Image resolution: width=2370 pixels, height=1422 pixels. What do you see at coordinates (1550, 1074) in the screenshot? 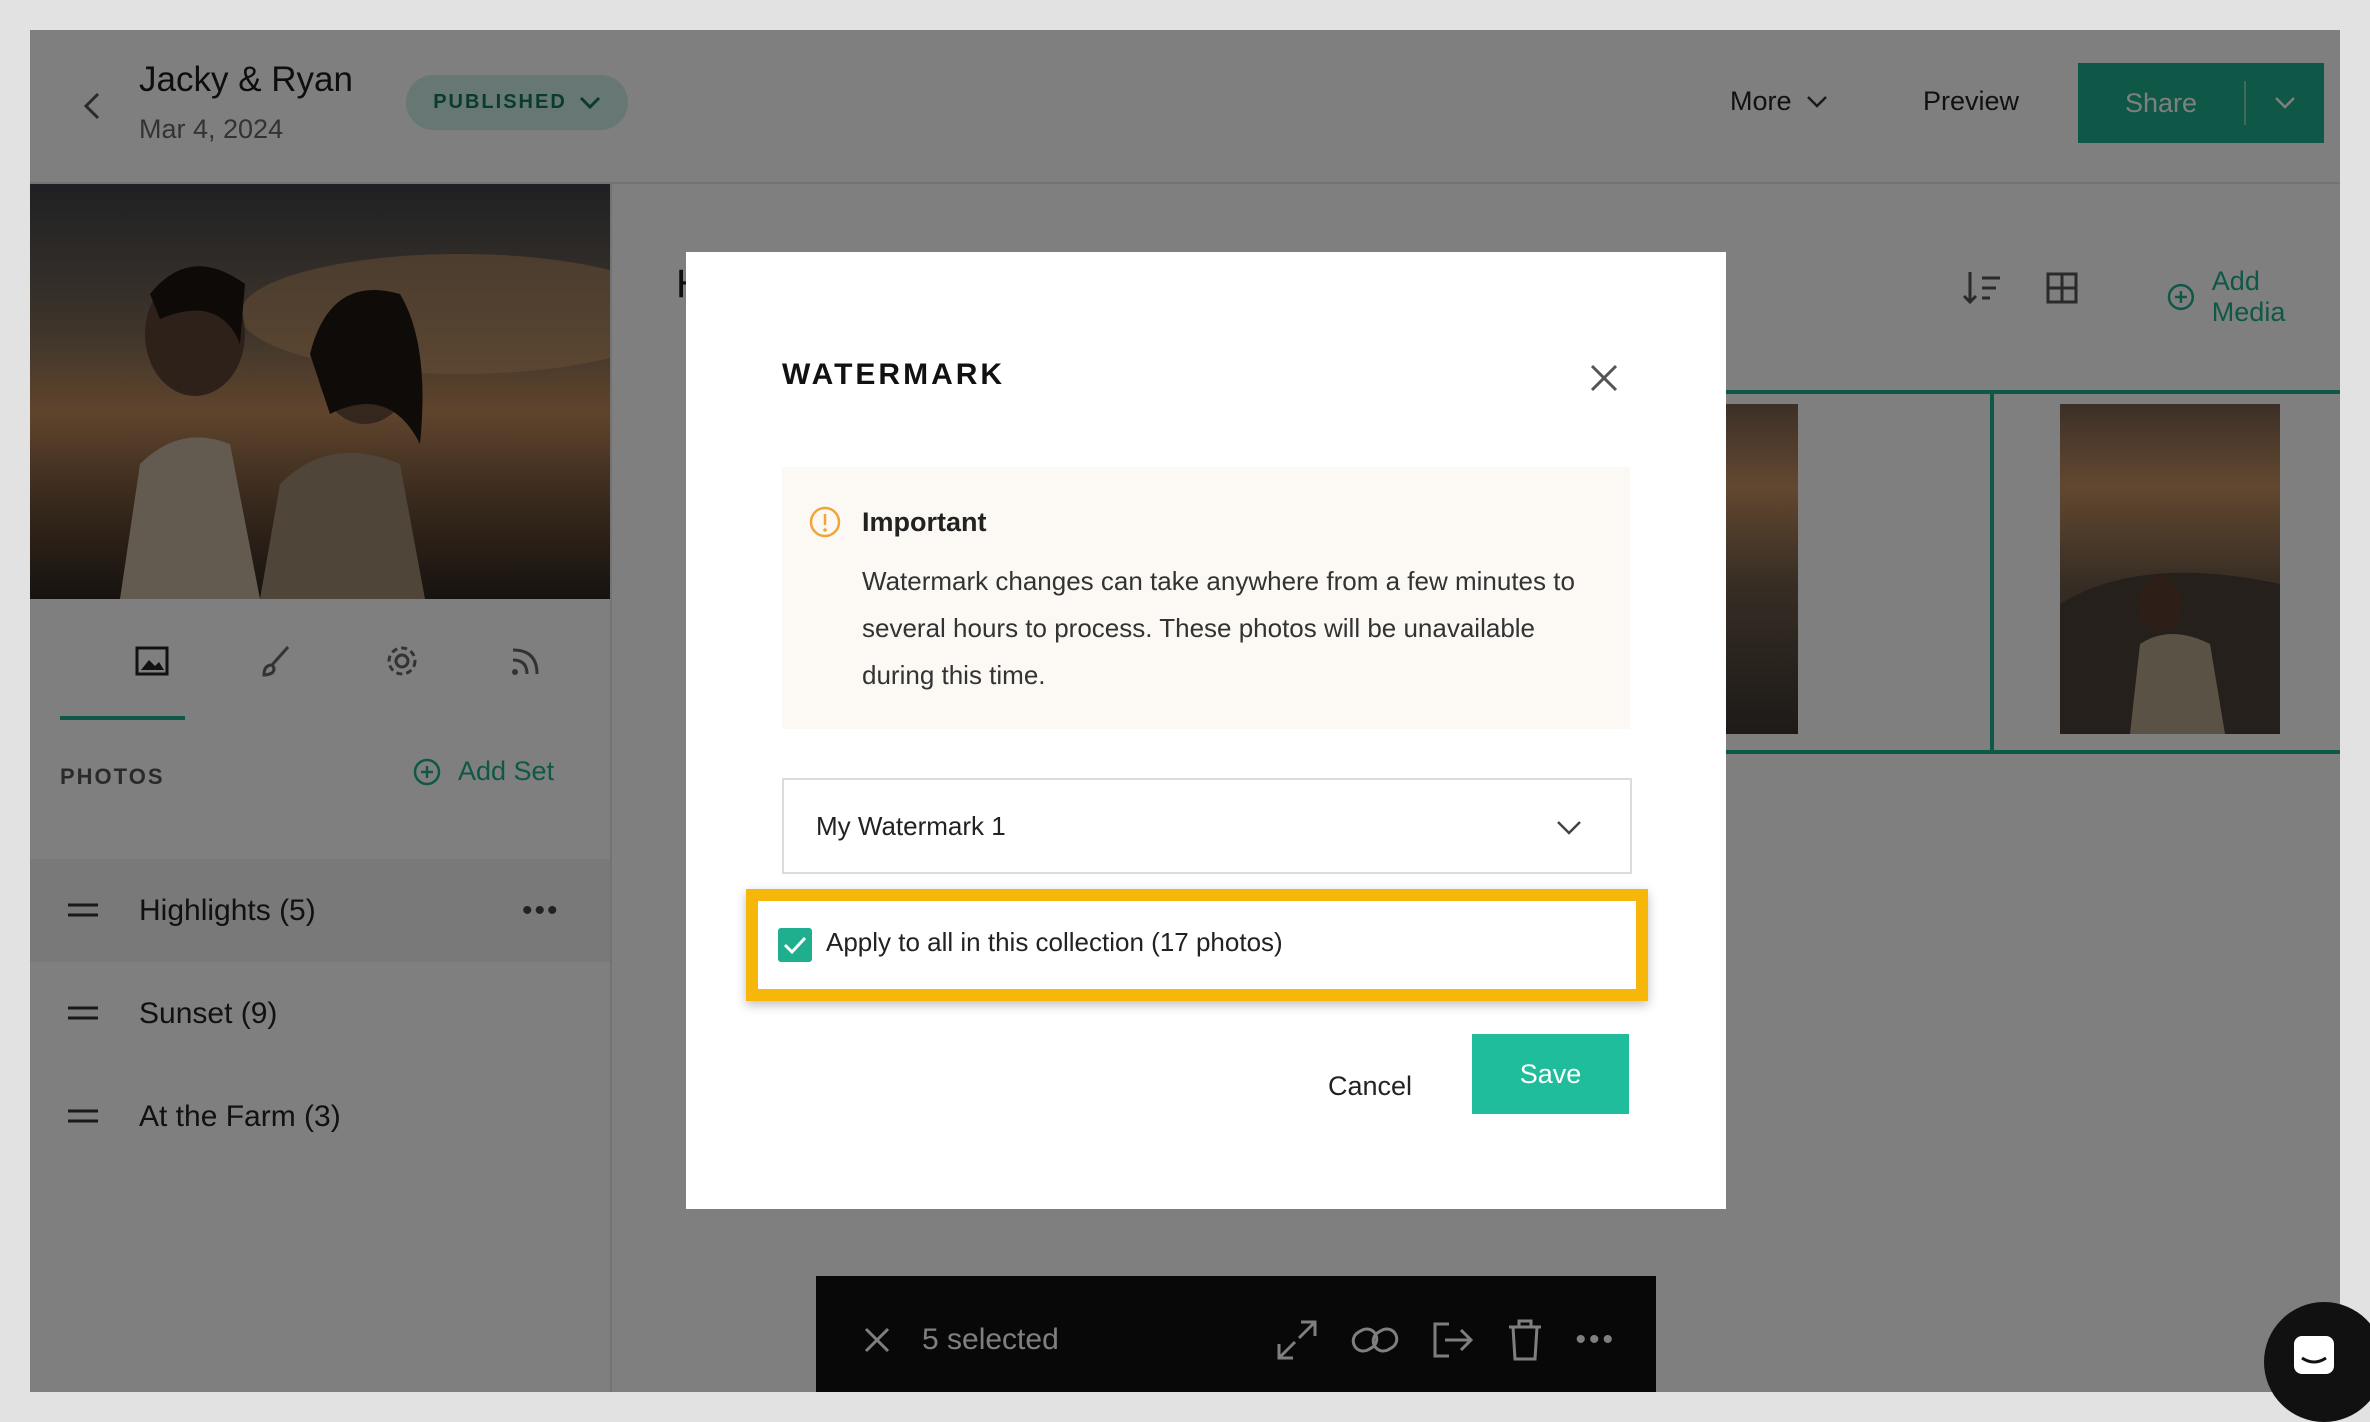
I see `save-button: Save` at bounding box center [1550, 1074].